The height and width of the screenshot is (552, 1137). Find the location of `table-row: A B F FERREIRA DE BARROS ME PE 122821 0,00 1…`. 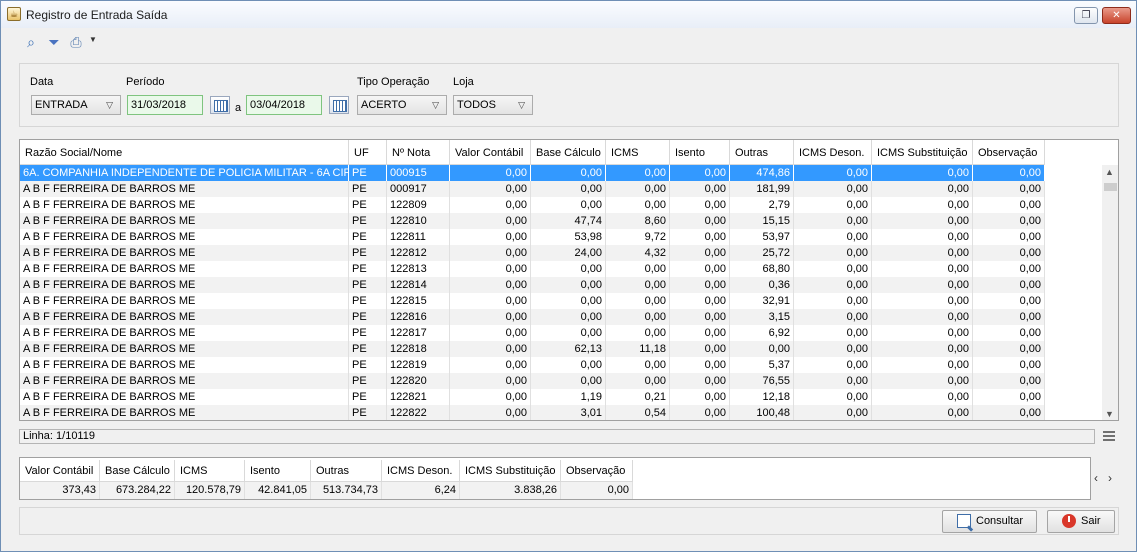

table-row: A B F FERREIRA DE BARROS ME PE 122821 0,00 1… is located at coordinates (532, 397).